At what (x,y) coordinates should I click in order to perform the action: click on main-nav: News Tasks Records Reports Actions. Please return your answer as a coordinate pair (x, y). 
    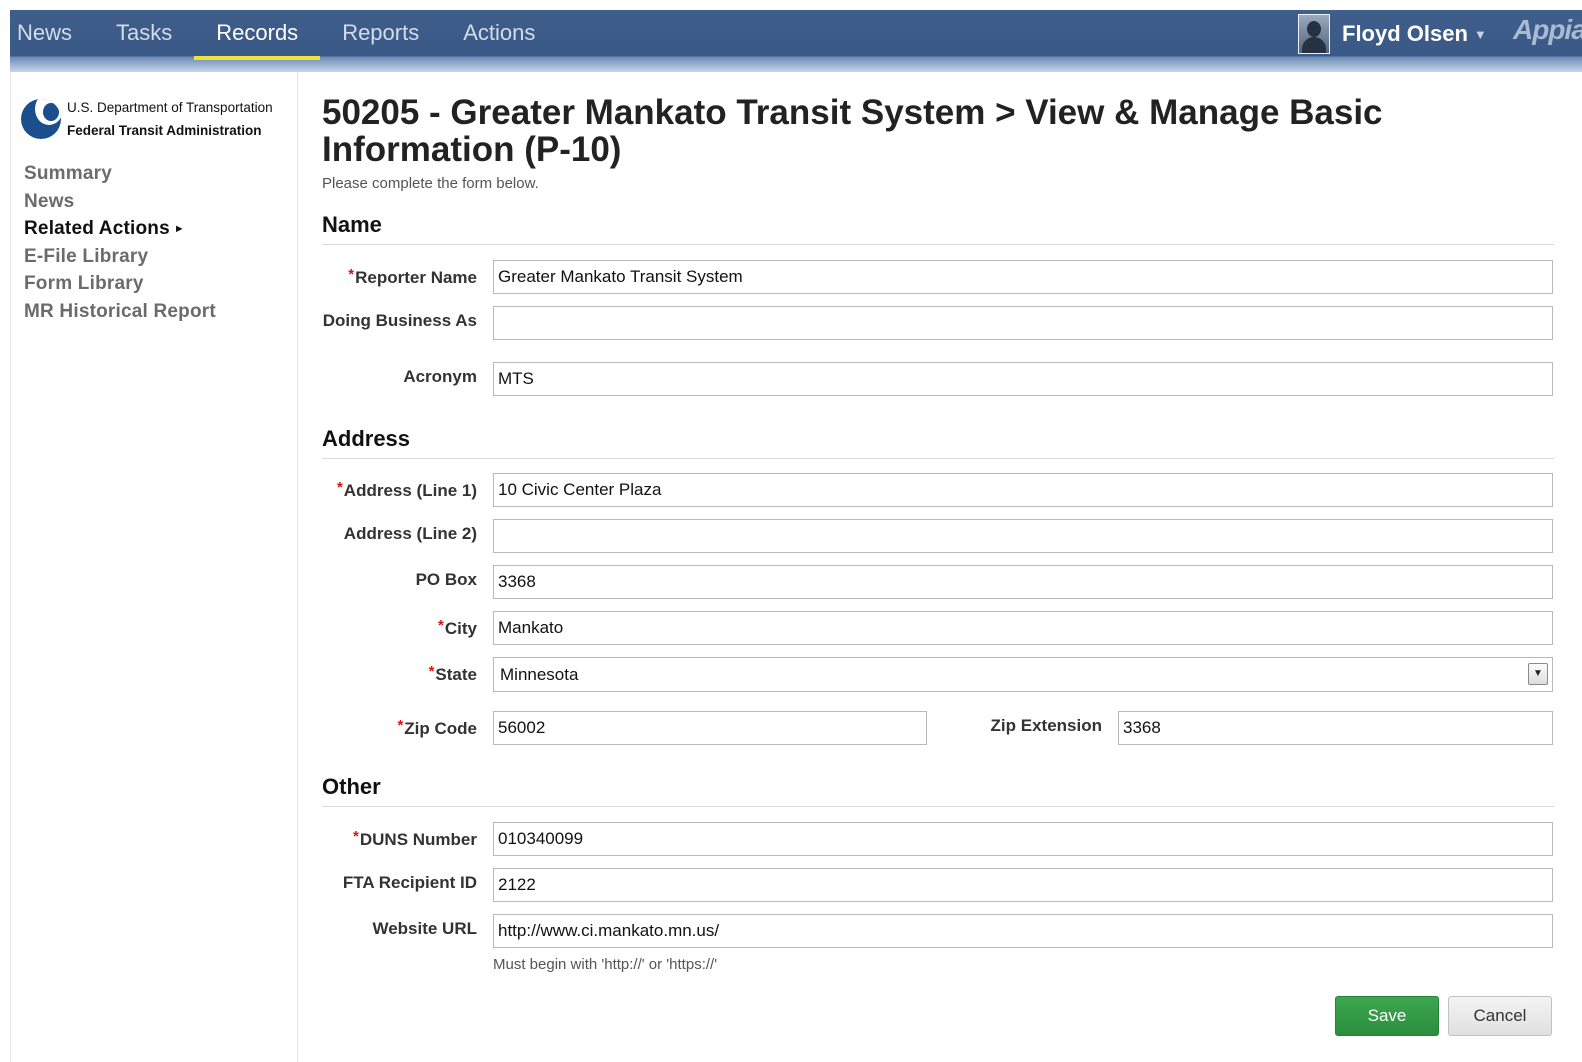
    Looking at the image, I should click on (283, 35).